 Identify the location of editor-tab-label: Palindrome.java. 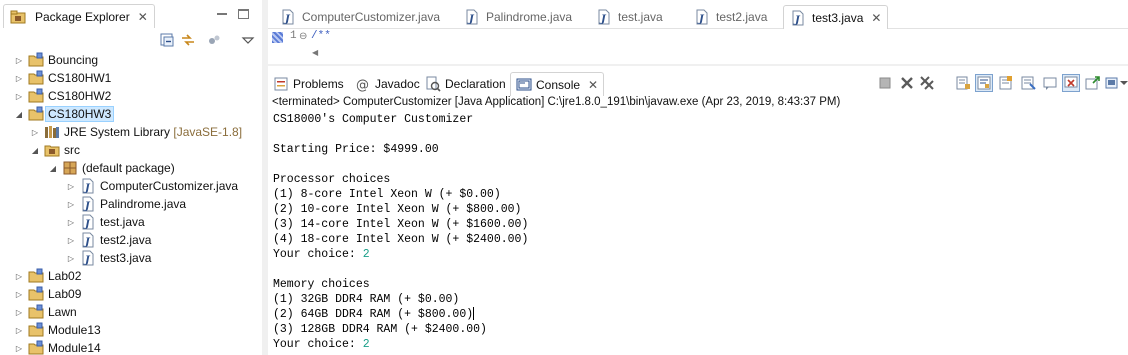
(529, 17).